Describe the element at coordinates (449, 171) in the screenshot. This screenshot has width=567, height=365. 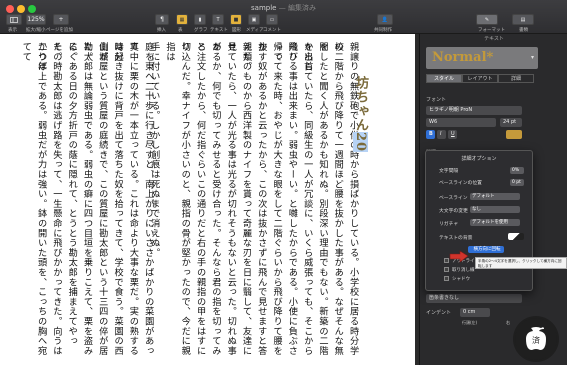
I see `char-spacing-label: 文字間隔` at that location.